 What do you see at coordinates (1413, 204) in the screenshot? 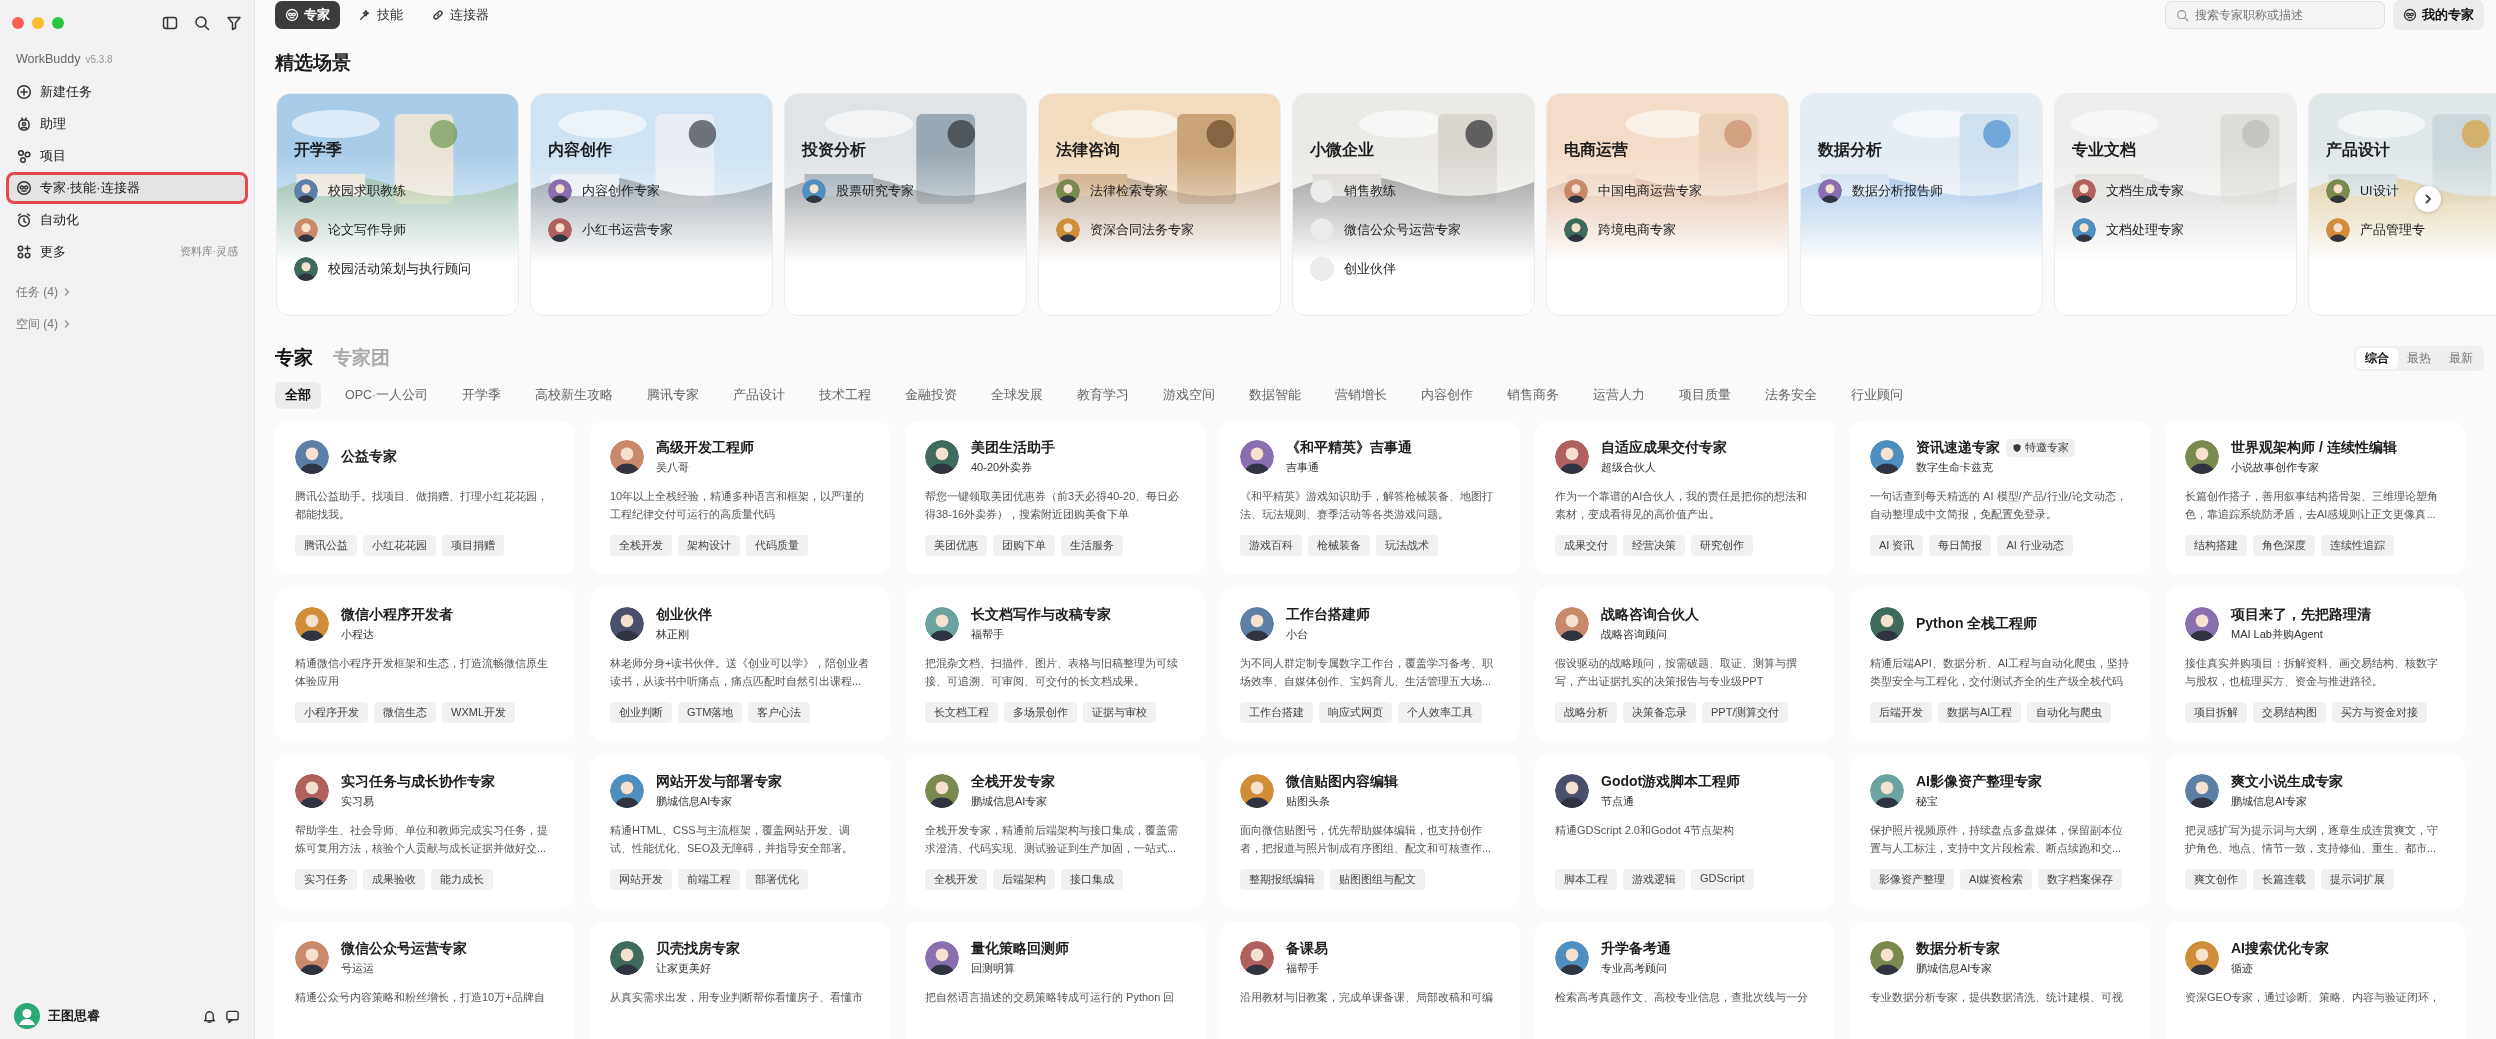
I see `scene-card: 小微企业 销售教练 微信公众号运营专家 创业伙伴` at bounding box center [1413, 204].